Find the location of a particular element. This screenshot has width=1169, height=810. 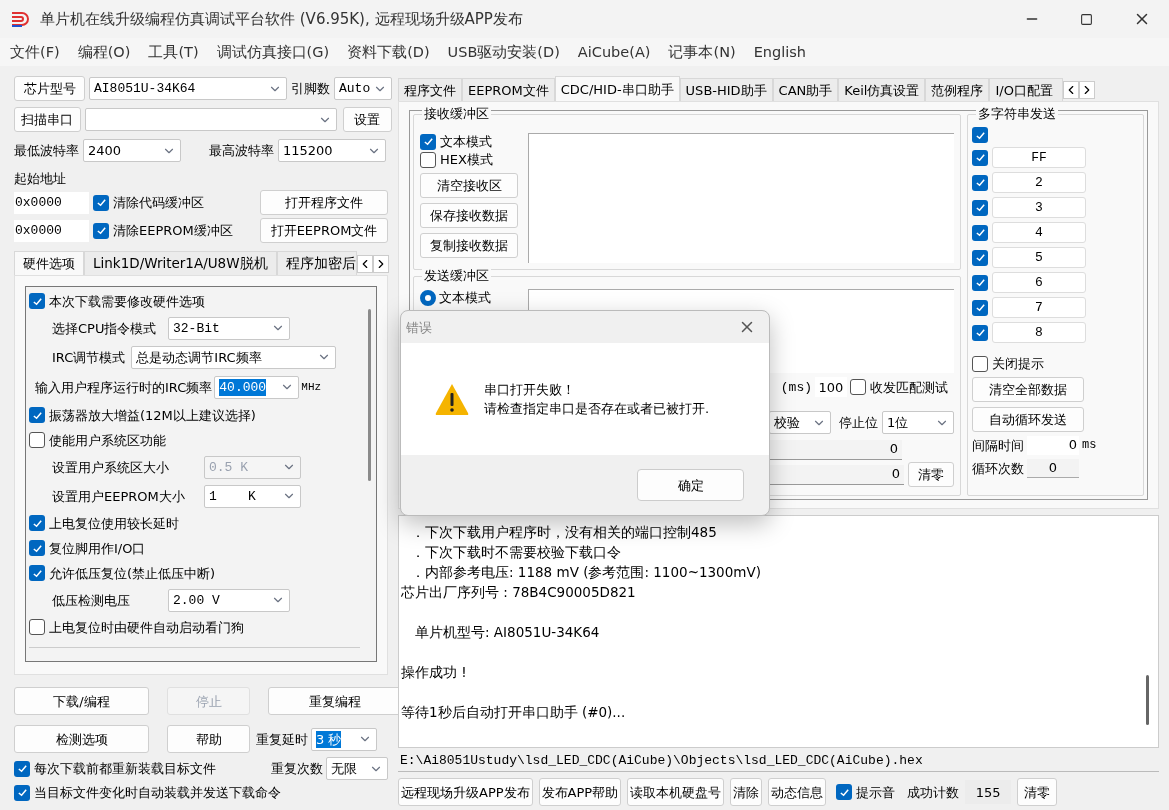

send-string-button: 7 is located at coordinates (1039, 307).